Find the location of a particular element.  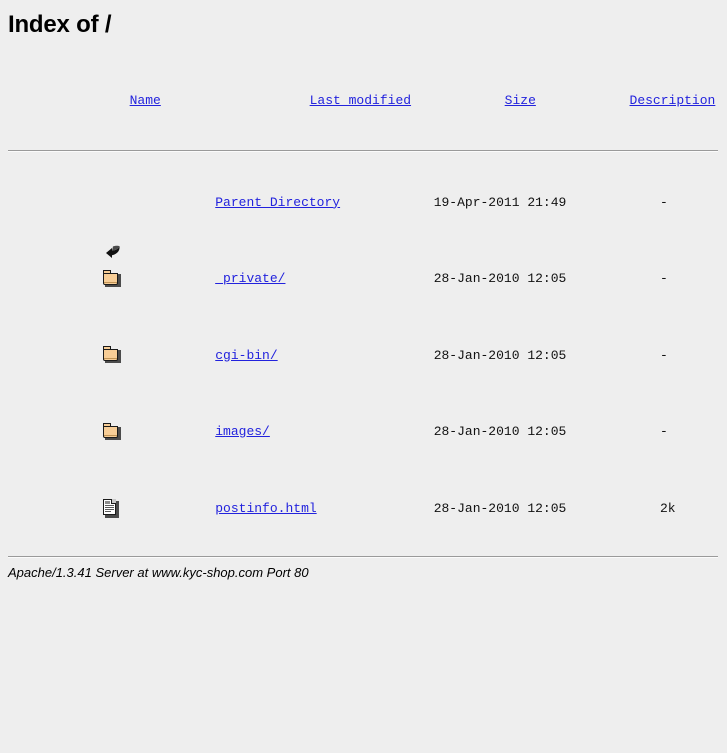

list-item-link: postinfo.html is located at coordinates (265, 508).